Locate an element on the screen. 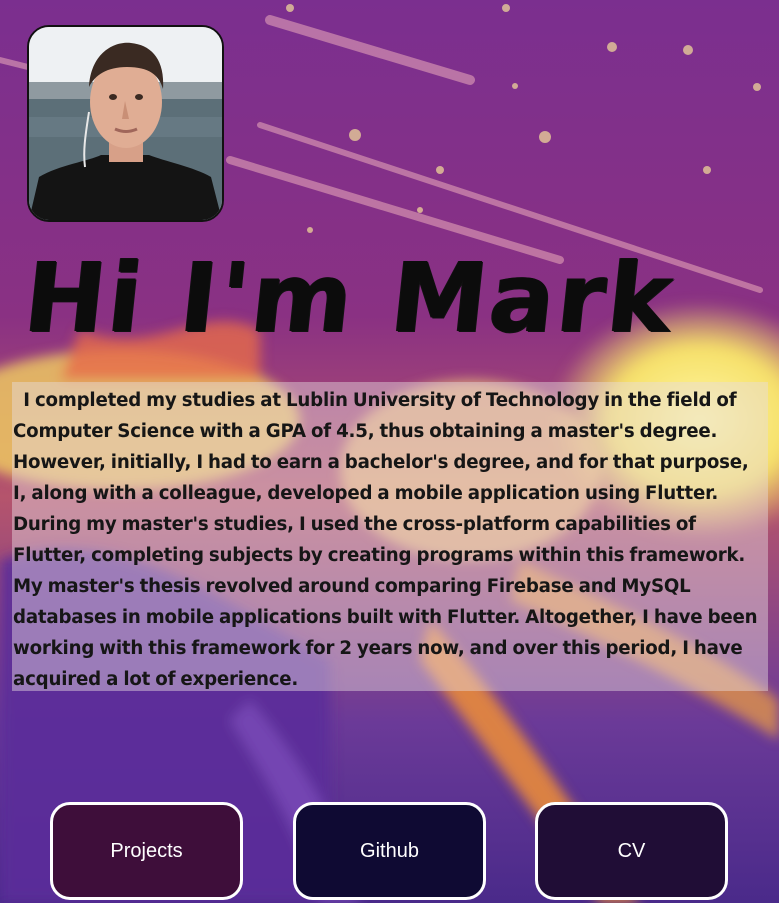 The width and height of the screenshot is (779, 903). hero-title: Hi I'm Mark is located at coordinates (350, 298).